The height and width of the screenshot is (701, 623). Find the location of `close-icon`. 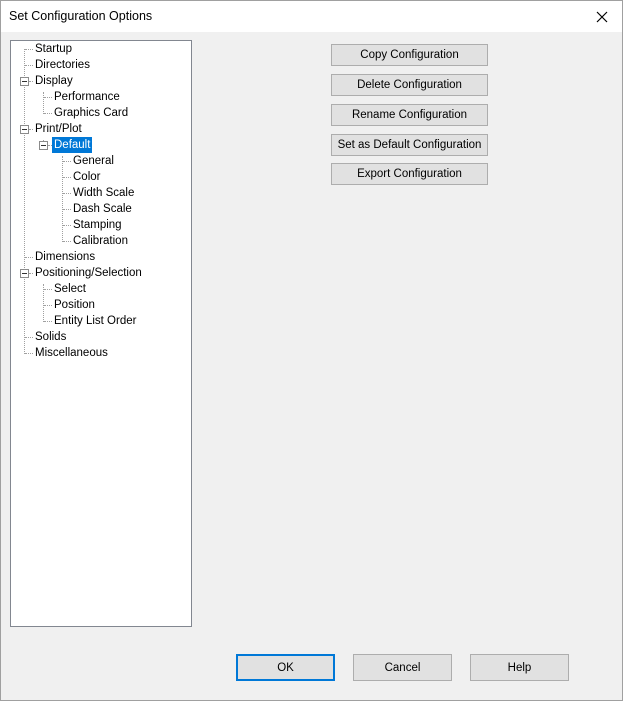

close-icon is located at coordinates (602, 16).